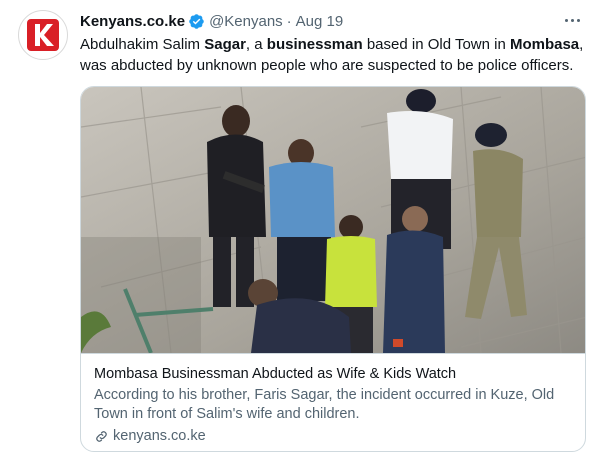  Describe the element at coordinates (320, 21) in the screenshot. I see `tweet-date: Aug 19` at that location.